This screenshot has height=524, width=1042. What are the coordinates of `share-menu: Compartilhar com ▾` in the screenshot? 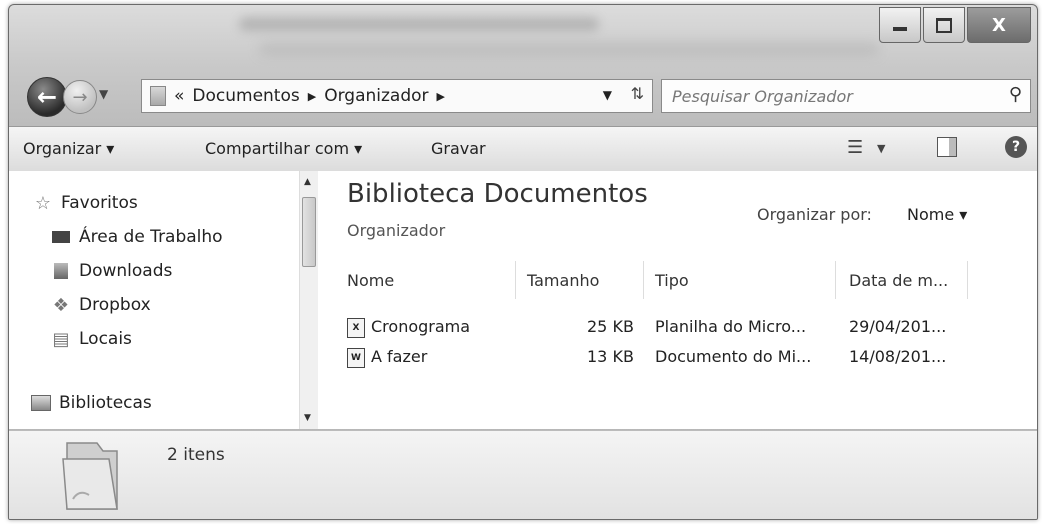 It's located at (283, 148).